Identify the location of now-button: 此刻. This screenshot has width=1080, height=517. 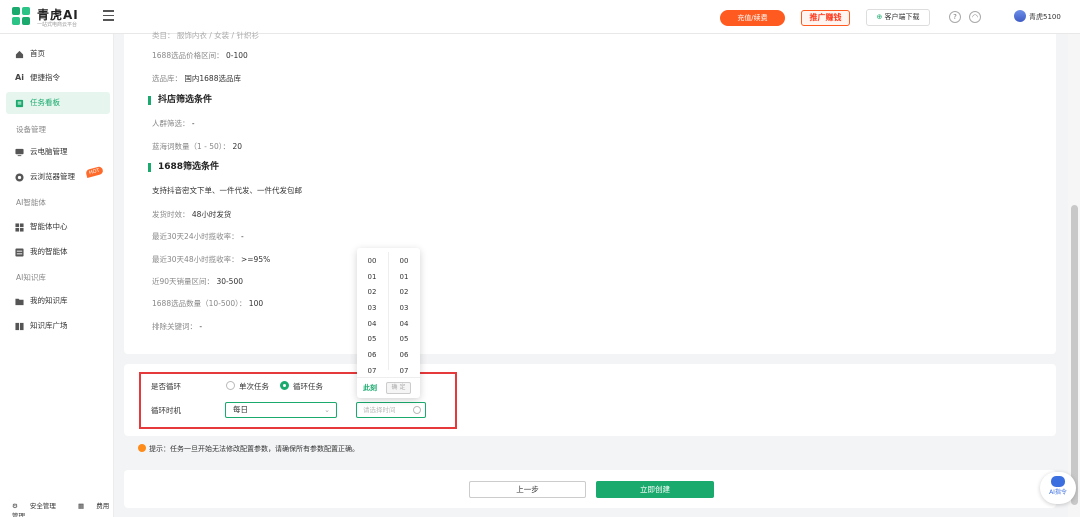
(370, 388).